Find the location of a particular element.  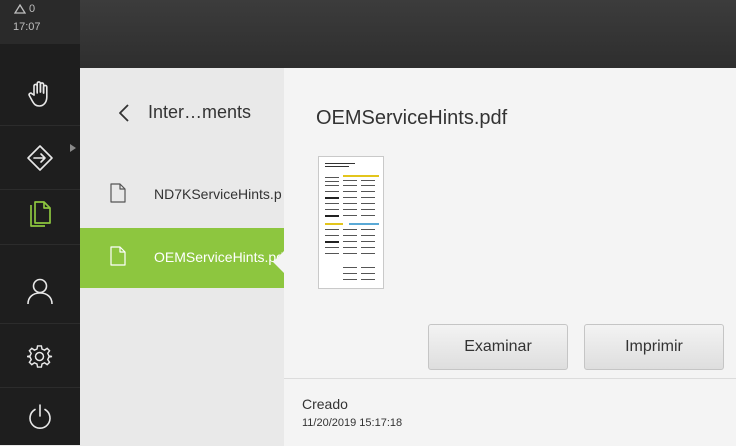

created-value: 11/20/2019 15:17:18 is located at coordinates (352, 423).